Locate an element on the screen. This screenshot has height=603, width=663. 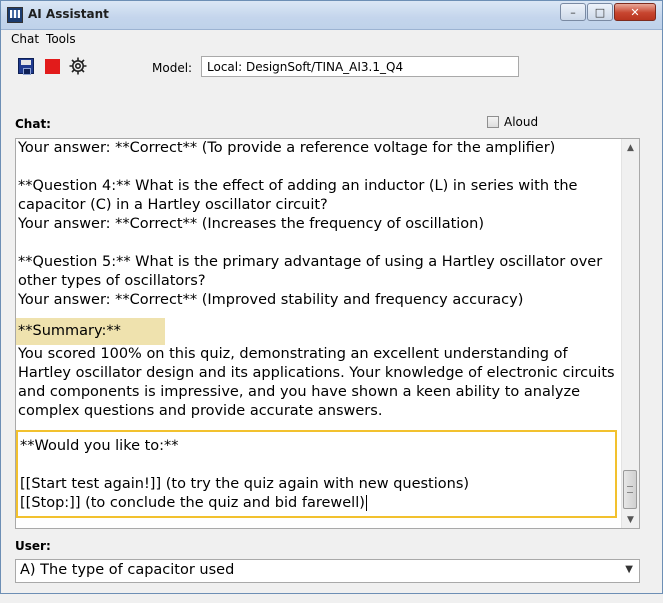
scroll-up-button: ▲ is located at coordinates (630, 147).